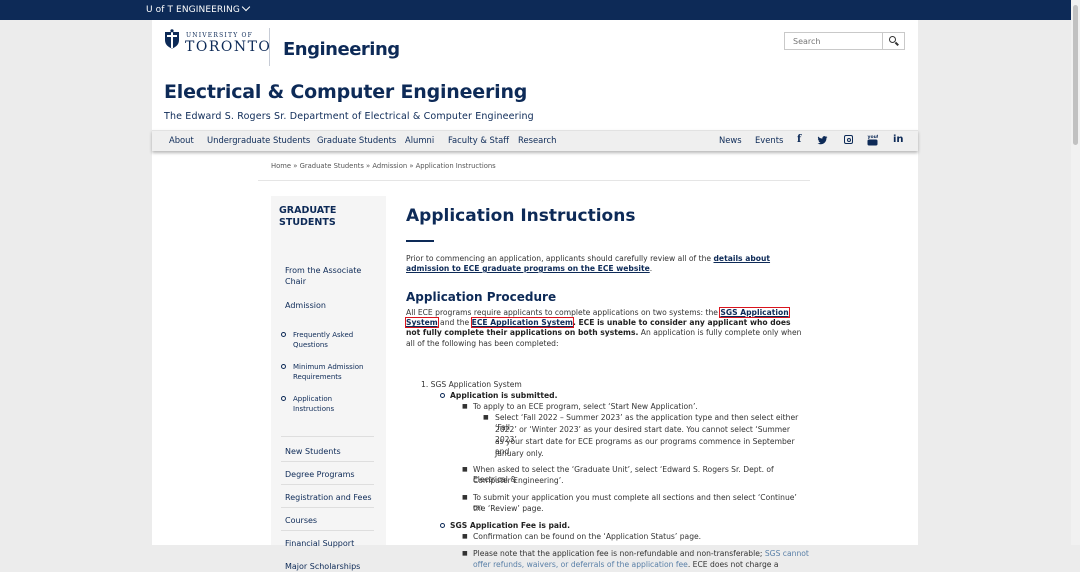 Image resolution: width=1080 pixels, height=572 pixels. Describe the element at coordinates (219, 35) in the screenshot. I see `uoft-logo-small-text: UNIVERSITY OF` at that location.